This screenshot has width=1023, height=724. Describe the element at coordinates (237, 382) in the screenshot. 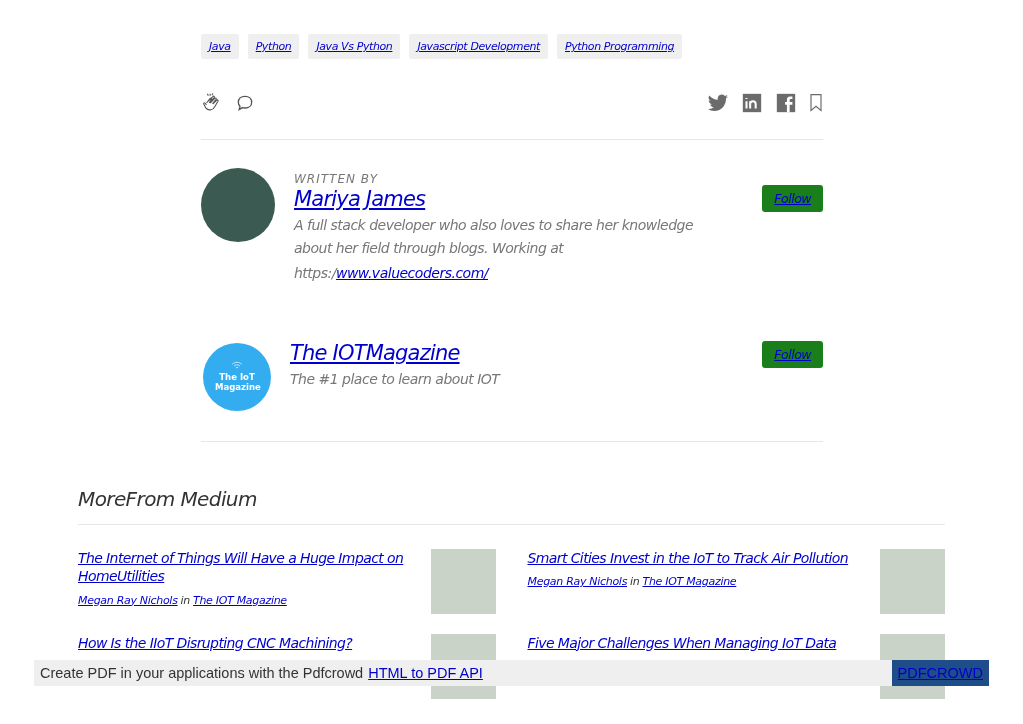

I see `logo-text: The IoT Magazine` at that location.